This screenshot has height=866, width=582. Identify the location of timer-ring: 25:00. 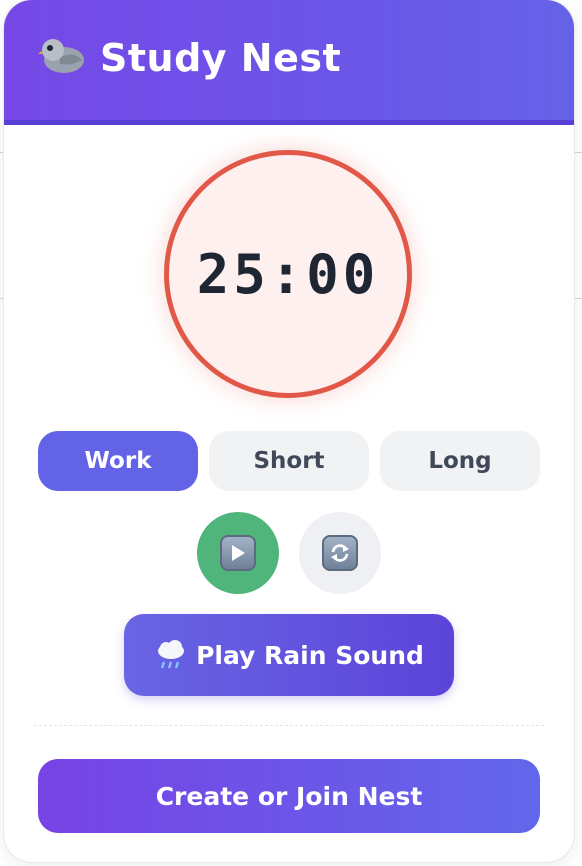
(288, 274).